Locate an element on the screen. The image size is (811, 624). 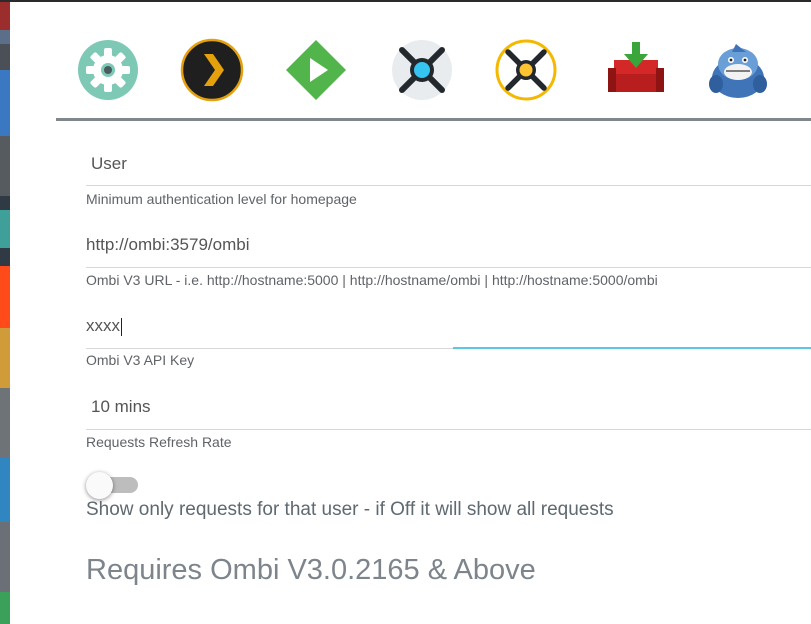
refresh-rate-hint: Requests Refresh Rate is located at coordinates (159, 442).